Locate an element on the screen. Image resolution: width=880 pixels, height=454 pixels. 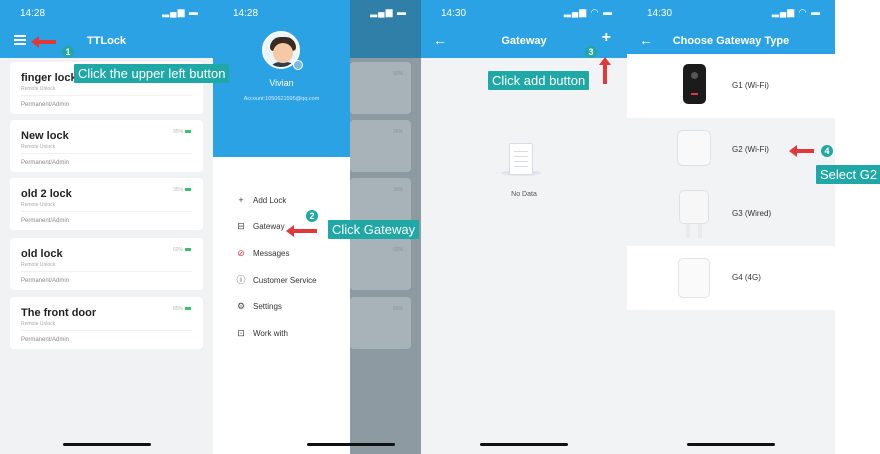
menu-item-add-lock: + Add Lock is located at coordinates (260, 200).